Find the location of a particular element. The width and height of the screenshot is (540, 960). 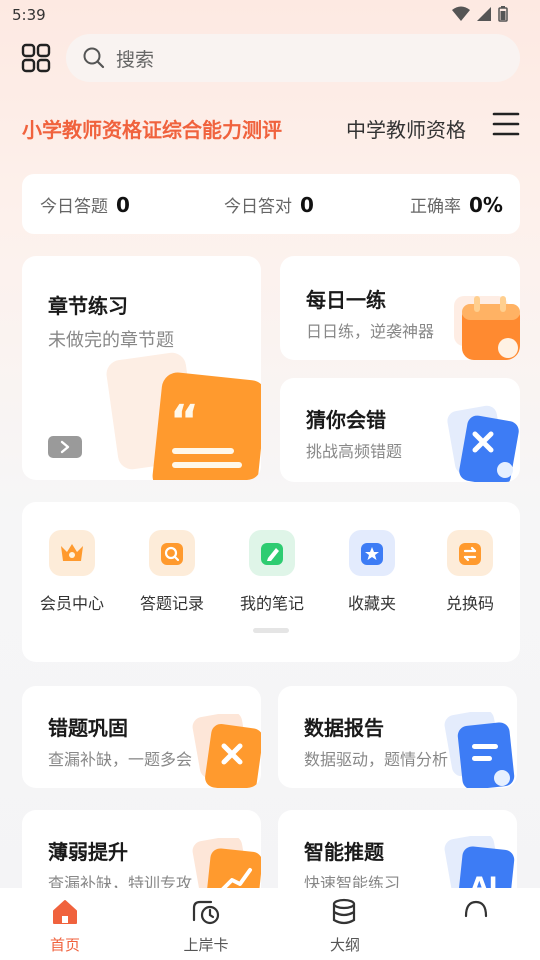

menu-button is located at coordinates (506, 124).